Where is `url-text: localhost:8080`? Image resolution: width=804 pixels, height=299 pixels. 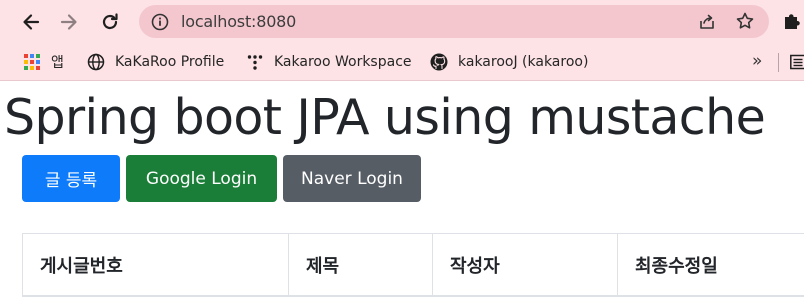
url-text: localhost:8080 is located at coordinates (238, 21).